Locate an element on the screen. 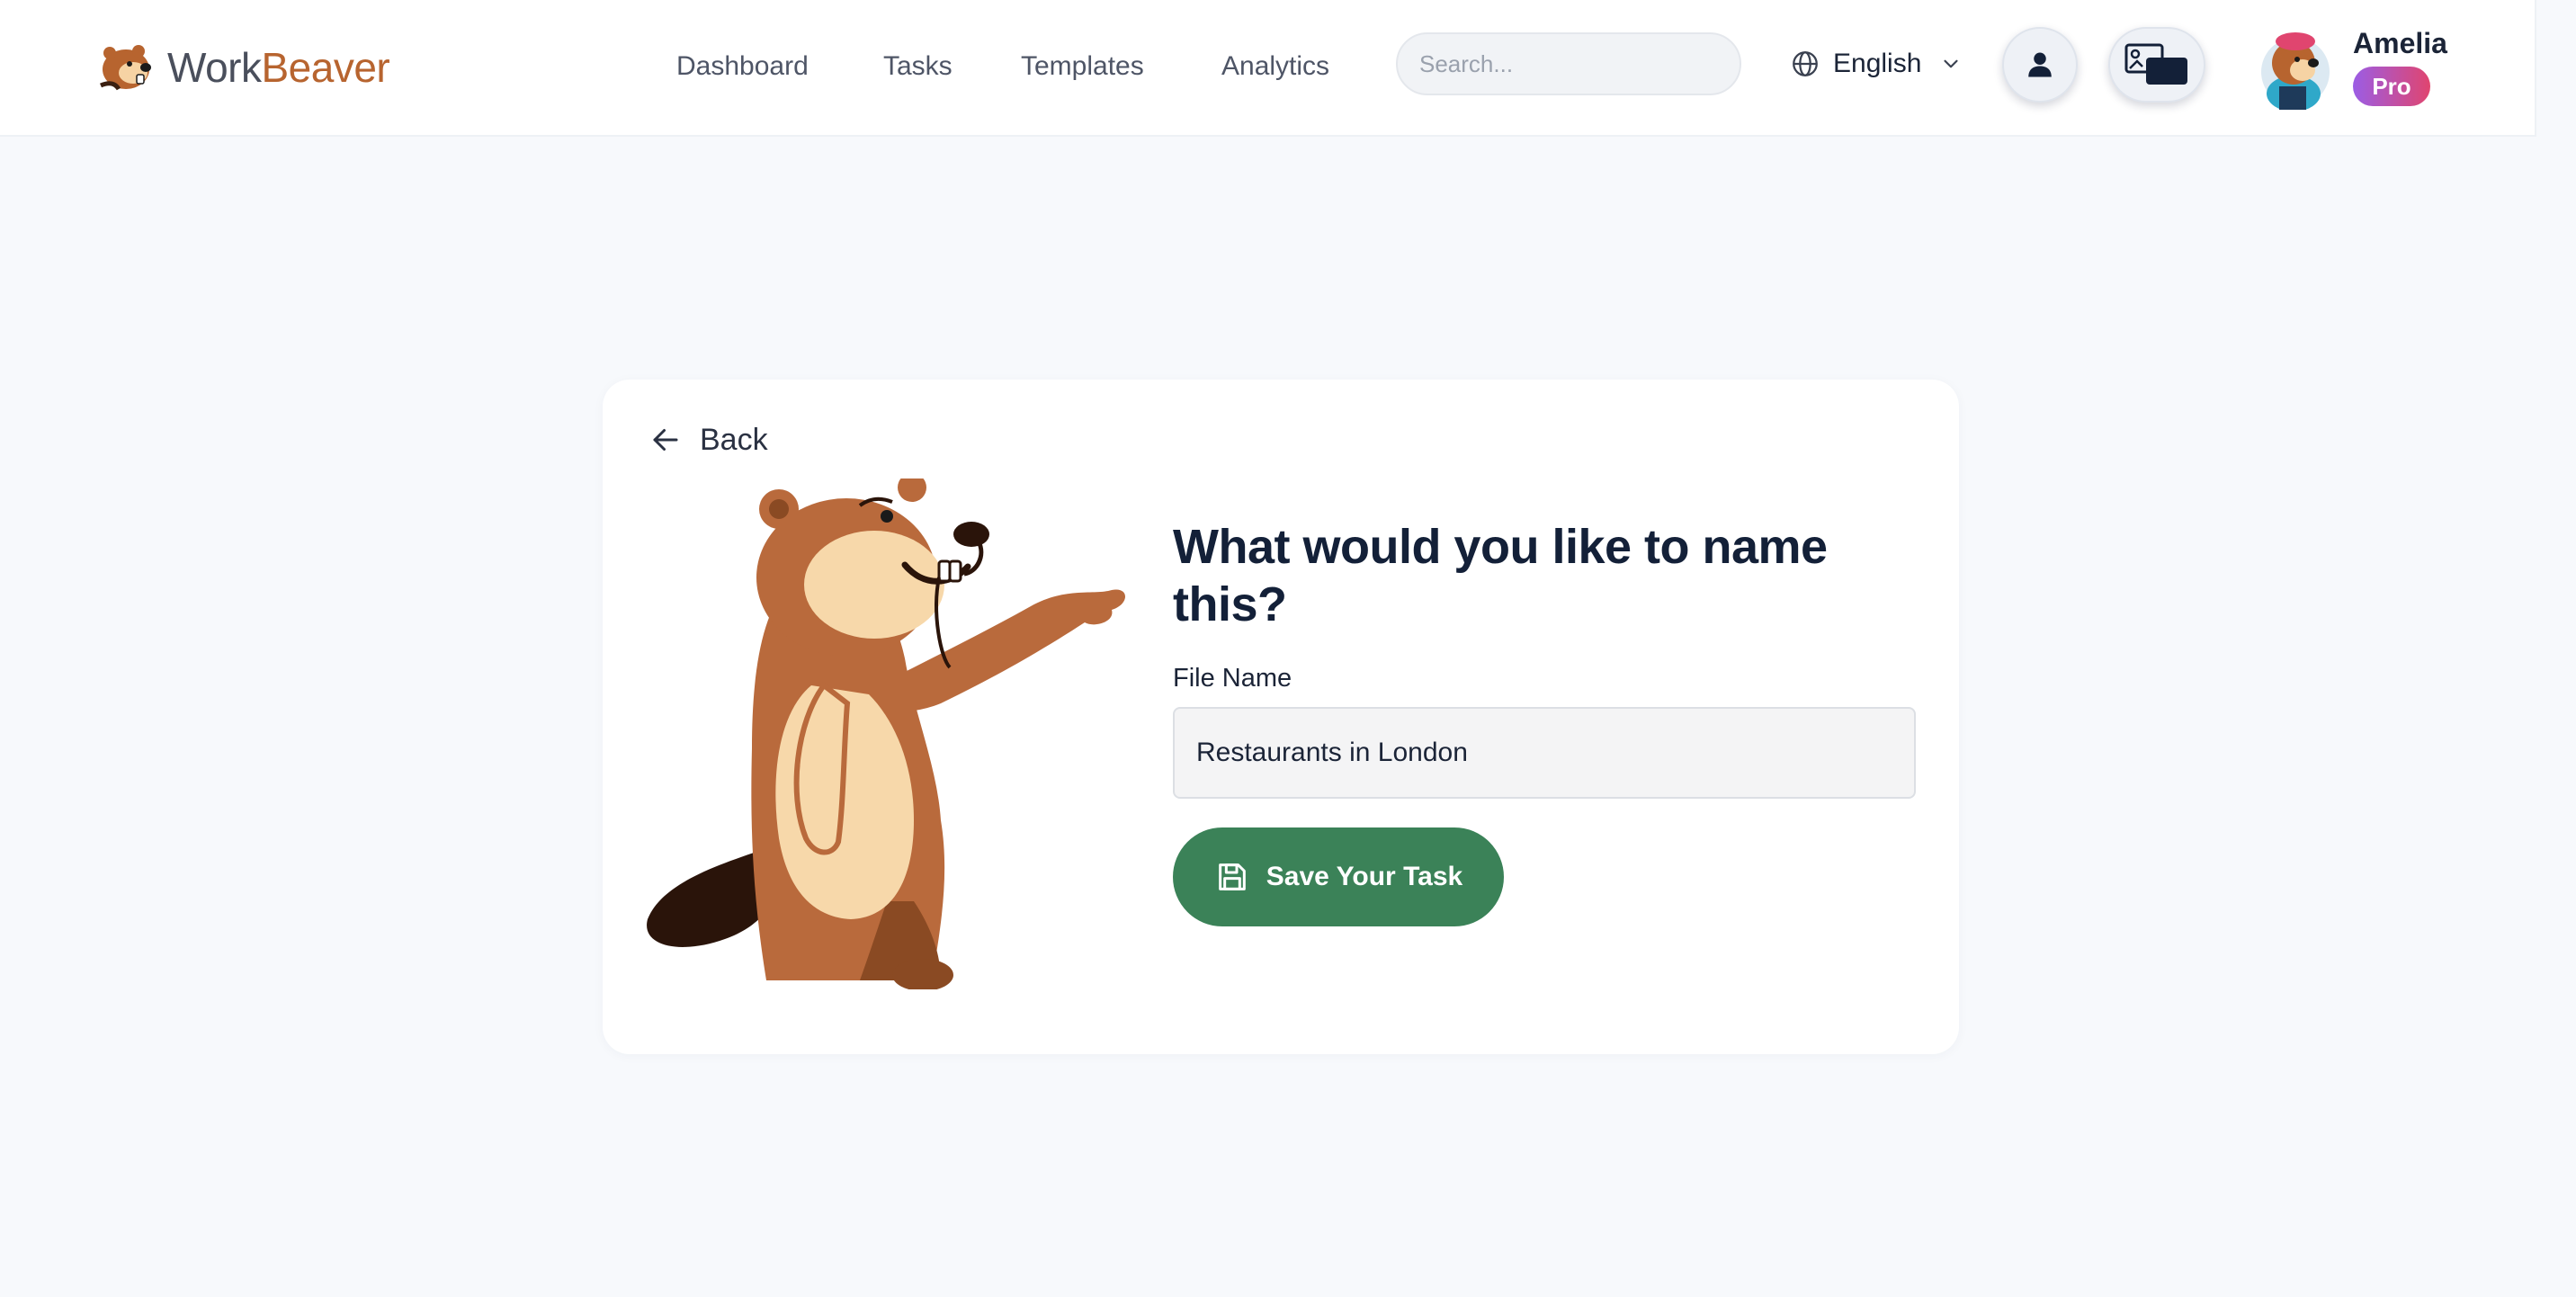  back-button: Back is located at coordinates (708, 439).